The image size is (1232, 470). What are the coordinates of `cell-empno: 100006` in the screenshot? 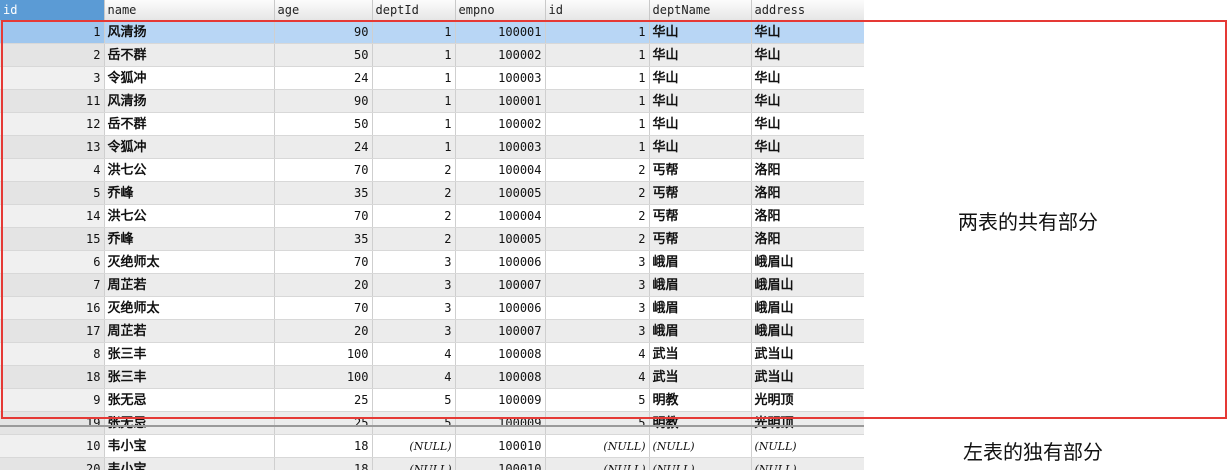 It's located at (500, 308).